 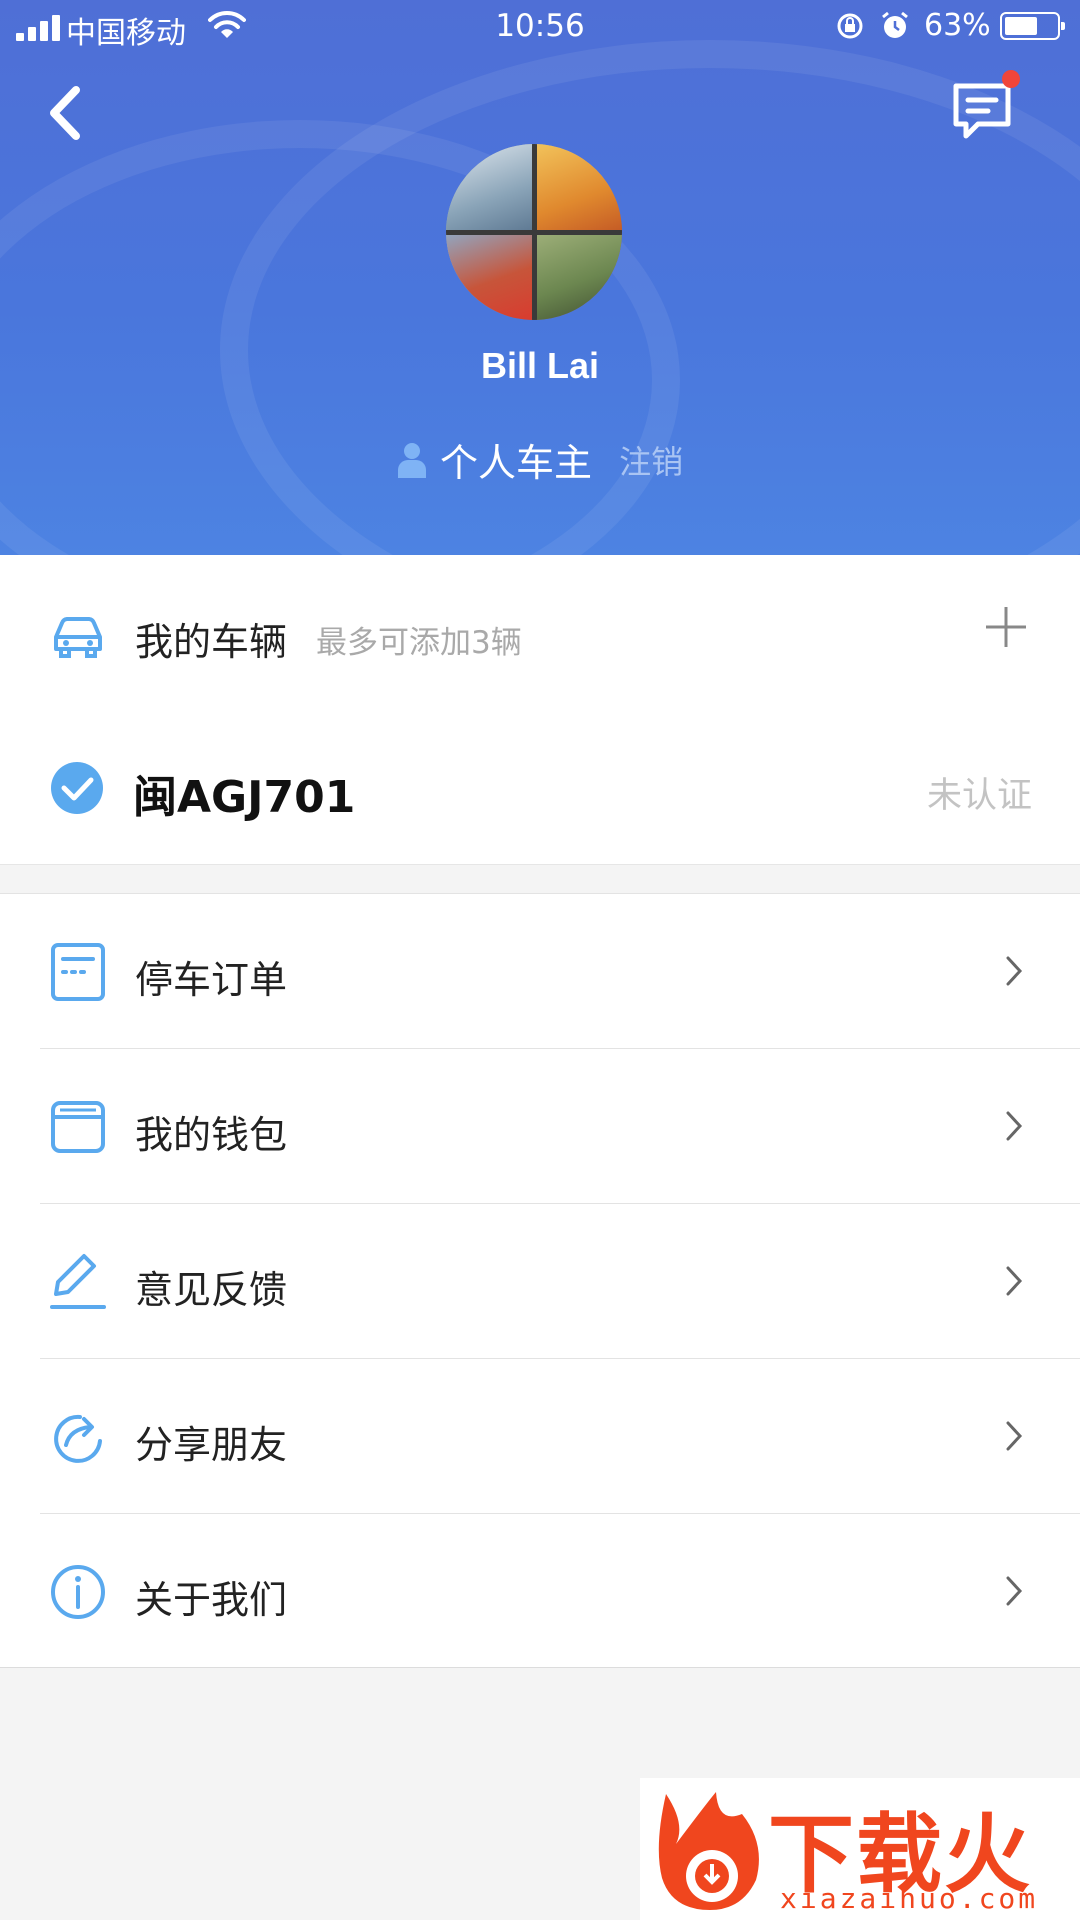 I want to click on menu-label: 关于我们, so click(x=211, y=1600).